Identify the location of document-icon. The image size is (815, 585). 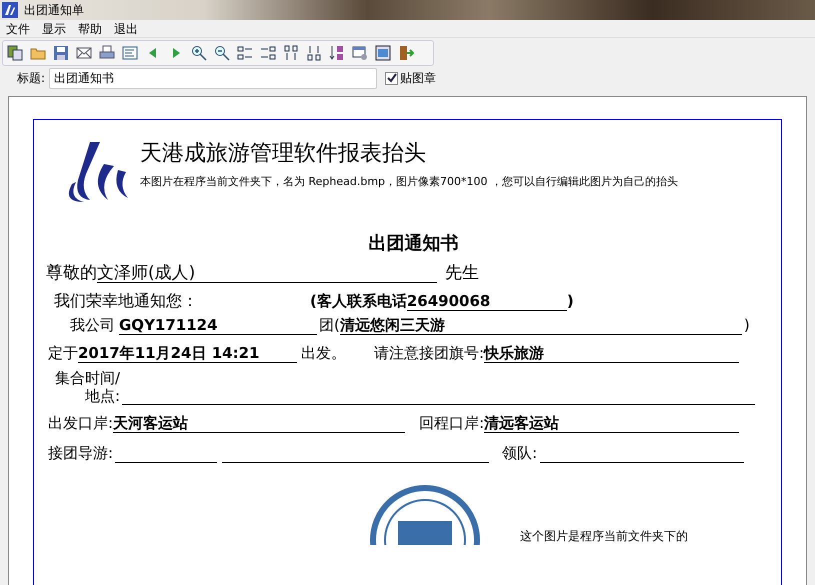
(130, 53).